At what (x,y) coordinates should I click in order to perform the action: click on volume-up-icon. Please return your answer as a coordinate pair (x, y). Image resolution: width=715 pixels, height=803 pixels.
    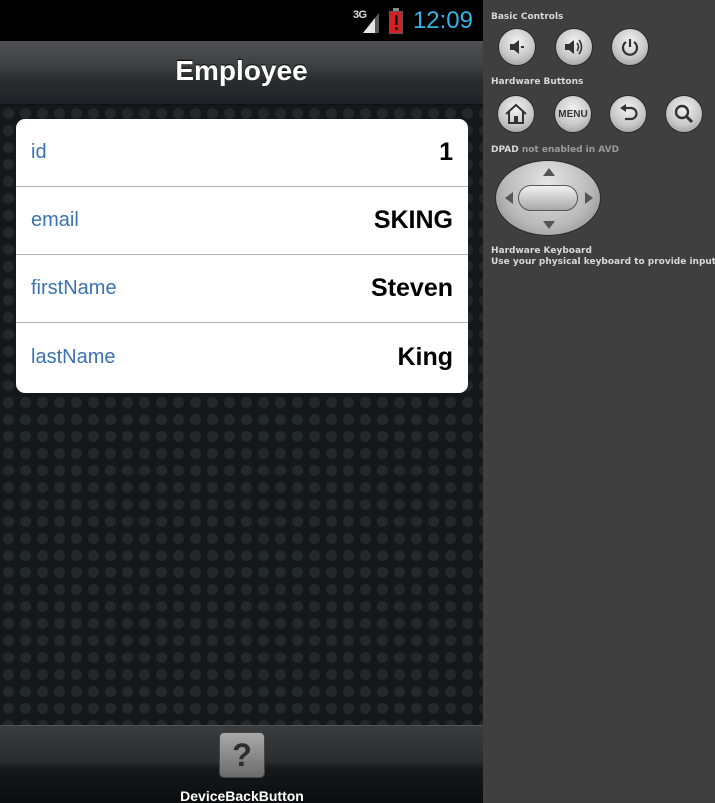
    Looking at the image, I should click on (574, 47).